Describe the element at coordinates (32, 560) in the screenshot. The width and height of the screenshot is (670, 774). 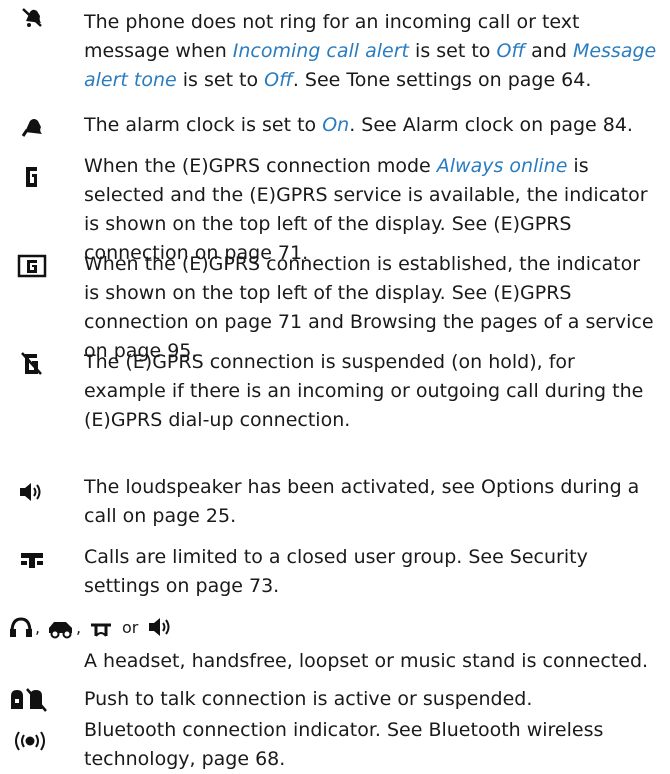
I see `closed-user-group-icon` at that location.